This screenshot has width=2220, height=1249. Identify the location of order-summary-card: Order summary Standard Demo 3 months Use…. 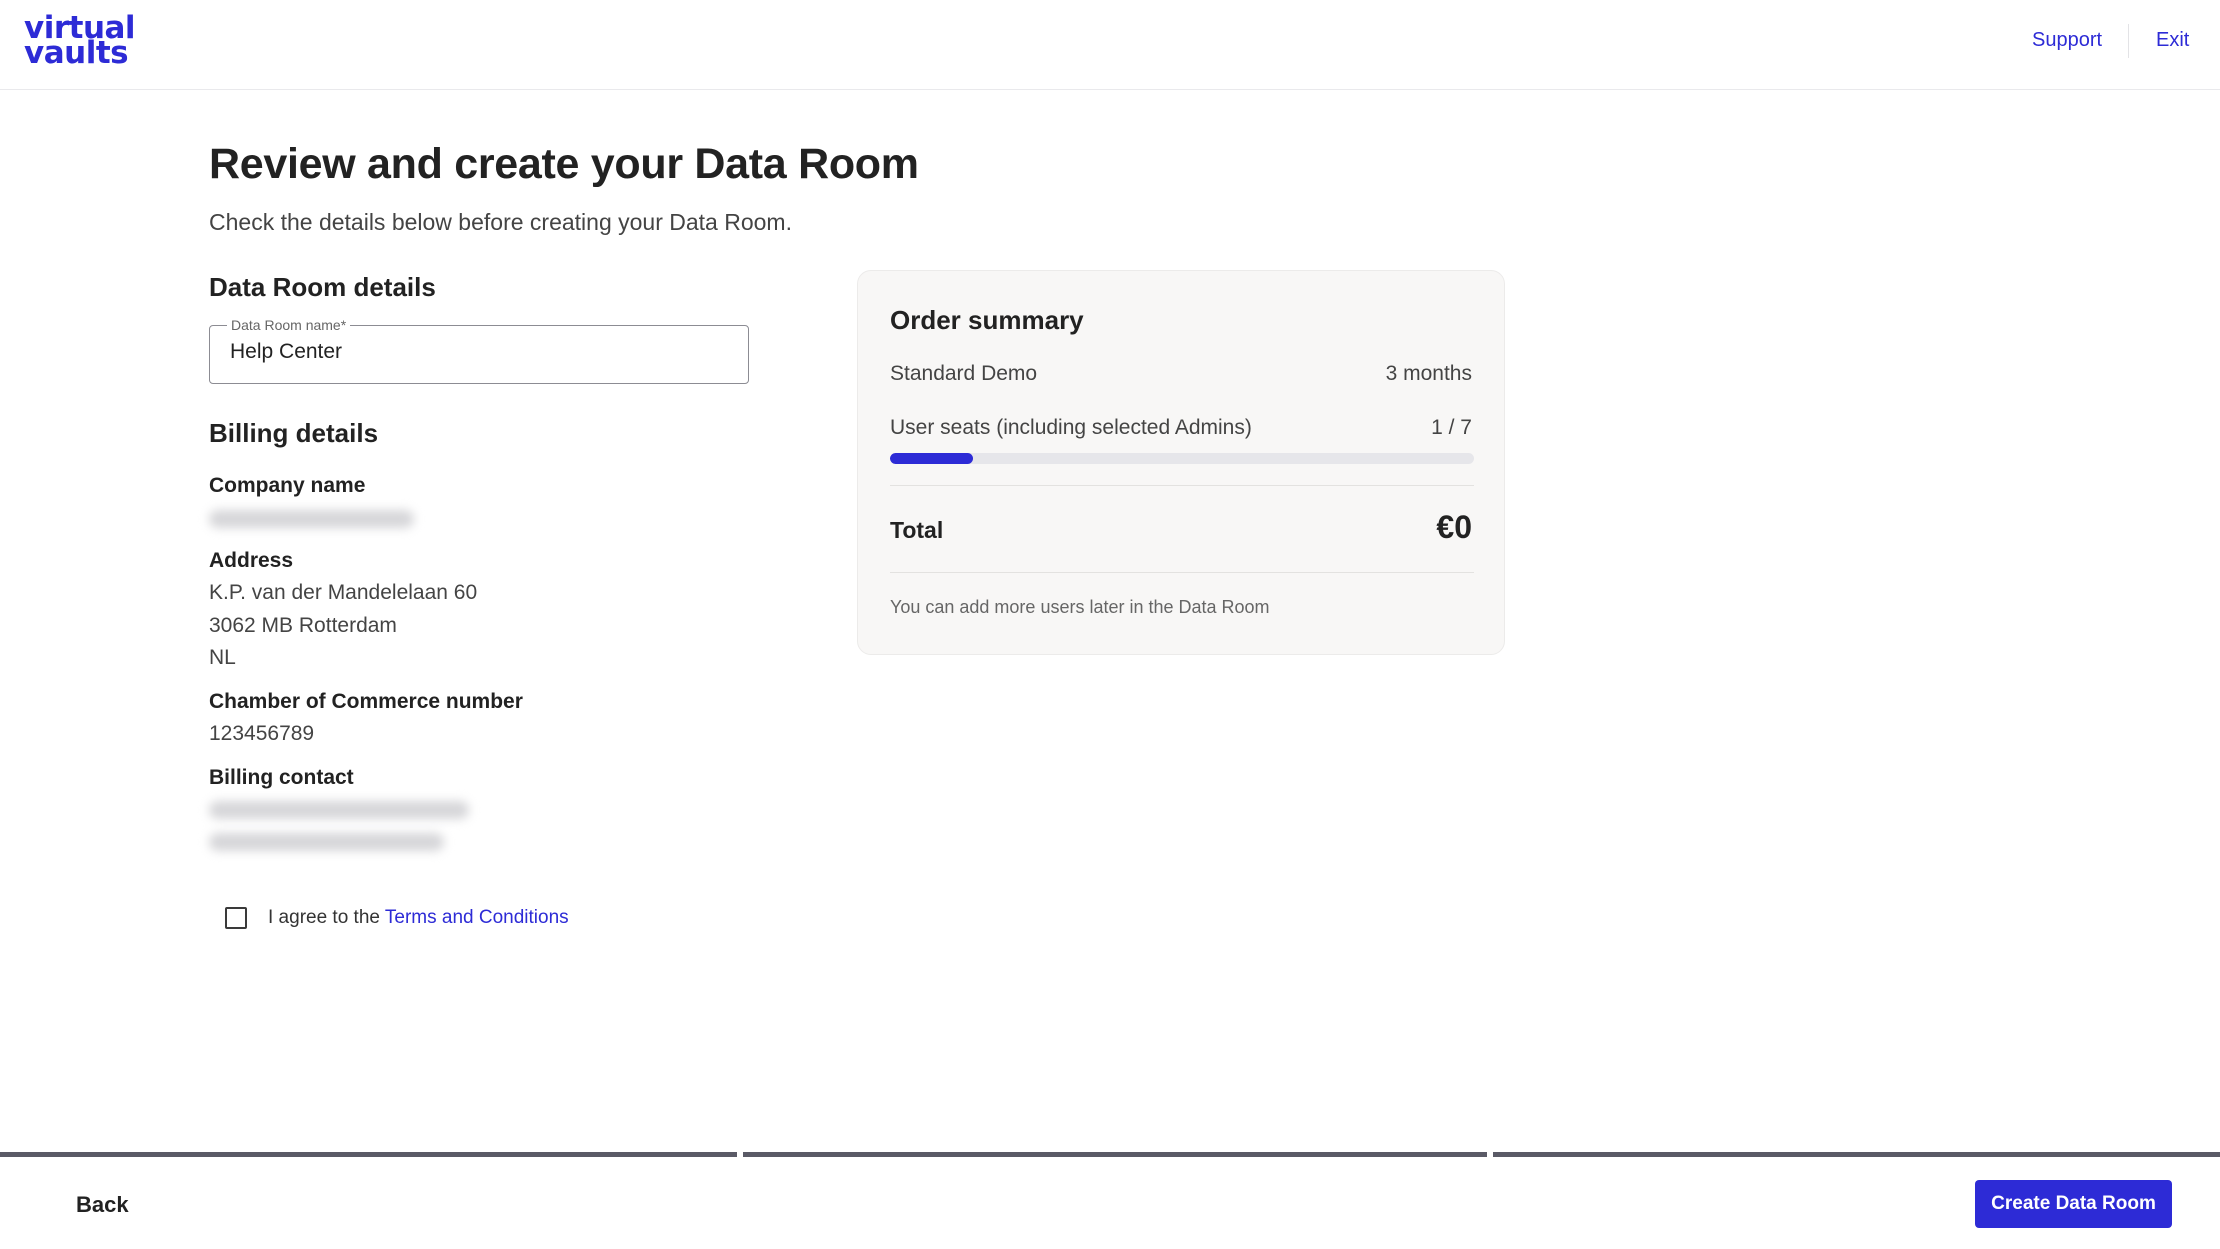
(1181, 462).